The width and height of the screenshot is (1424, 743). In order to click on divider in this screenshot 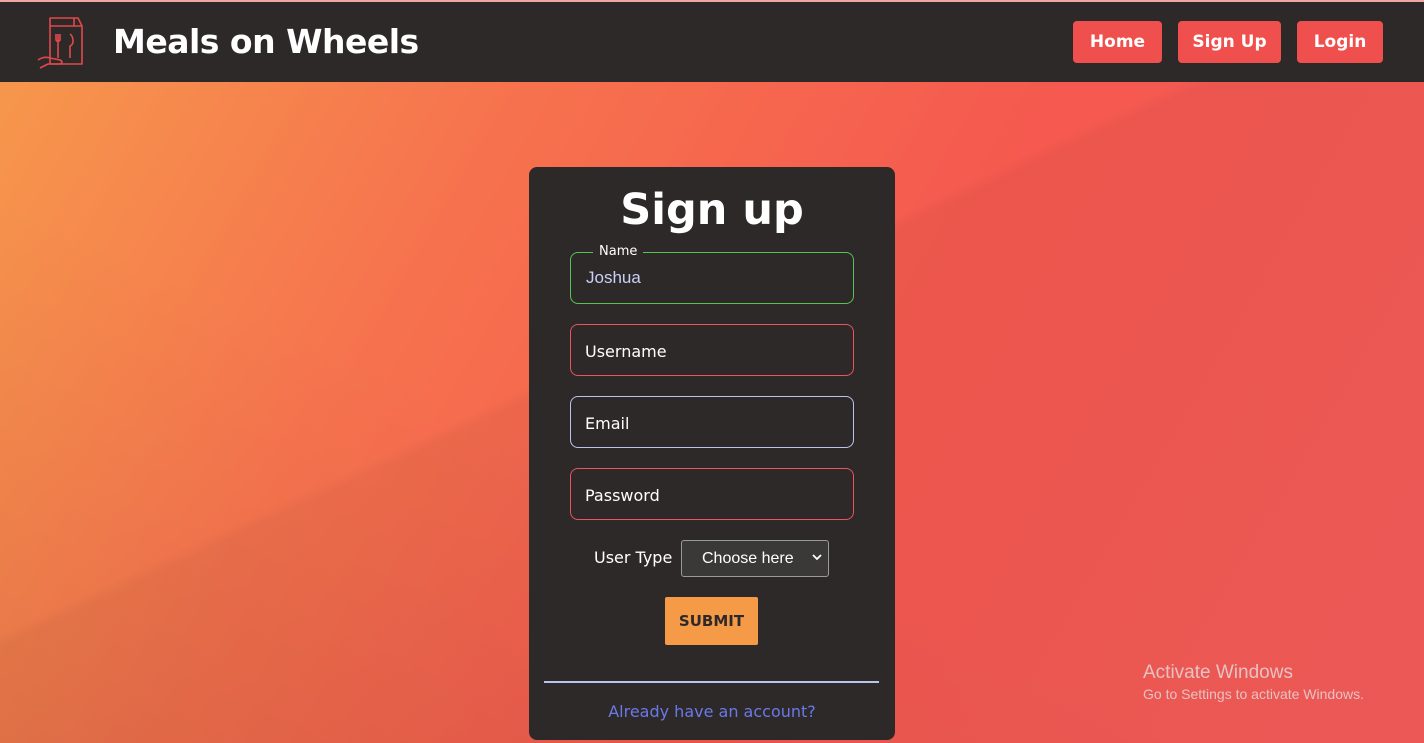, I will do `click(711, 682)`.